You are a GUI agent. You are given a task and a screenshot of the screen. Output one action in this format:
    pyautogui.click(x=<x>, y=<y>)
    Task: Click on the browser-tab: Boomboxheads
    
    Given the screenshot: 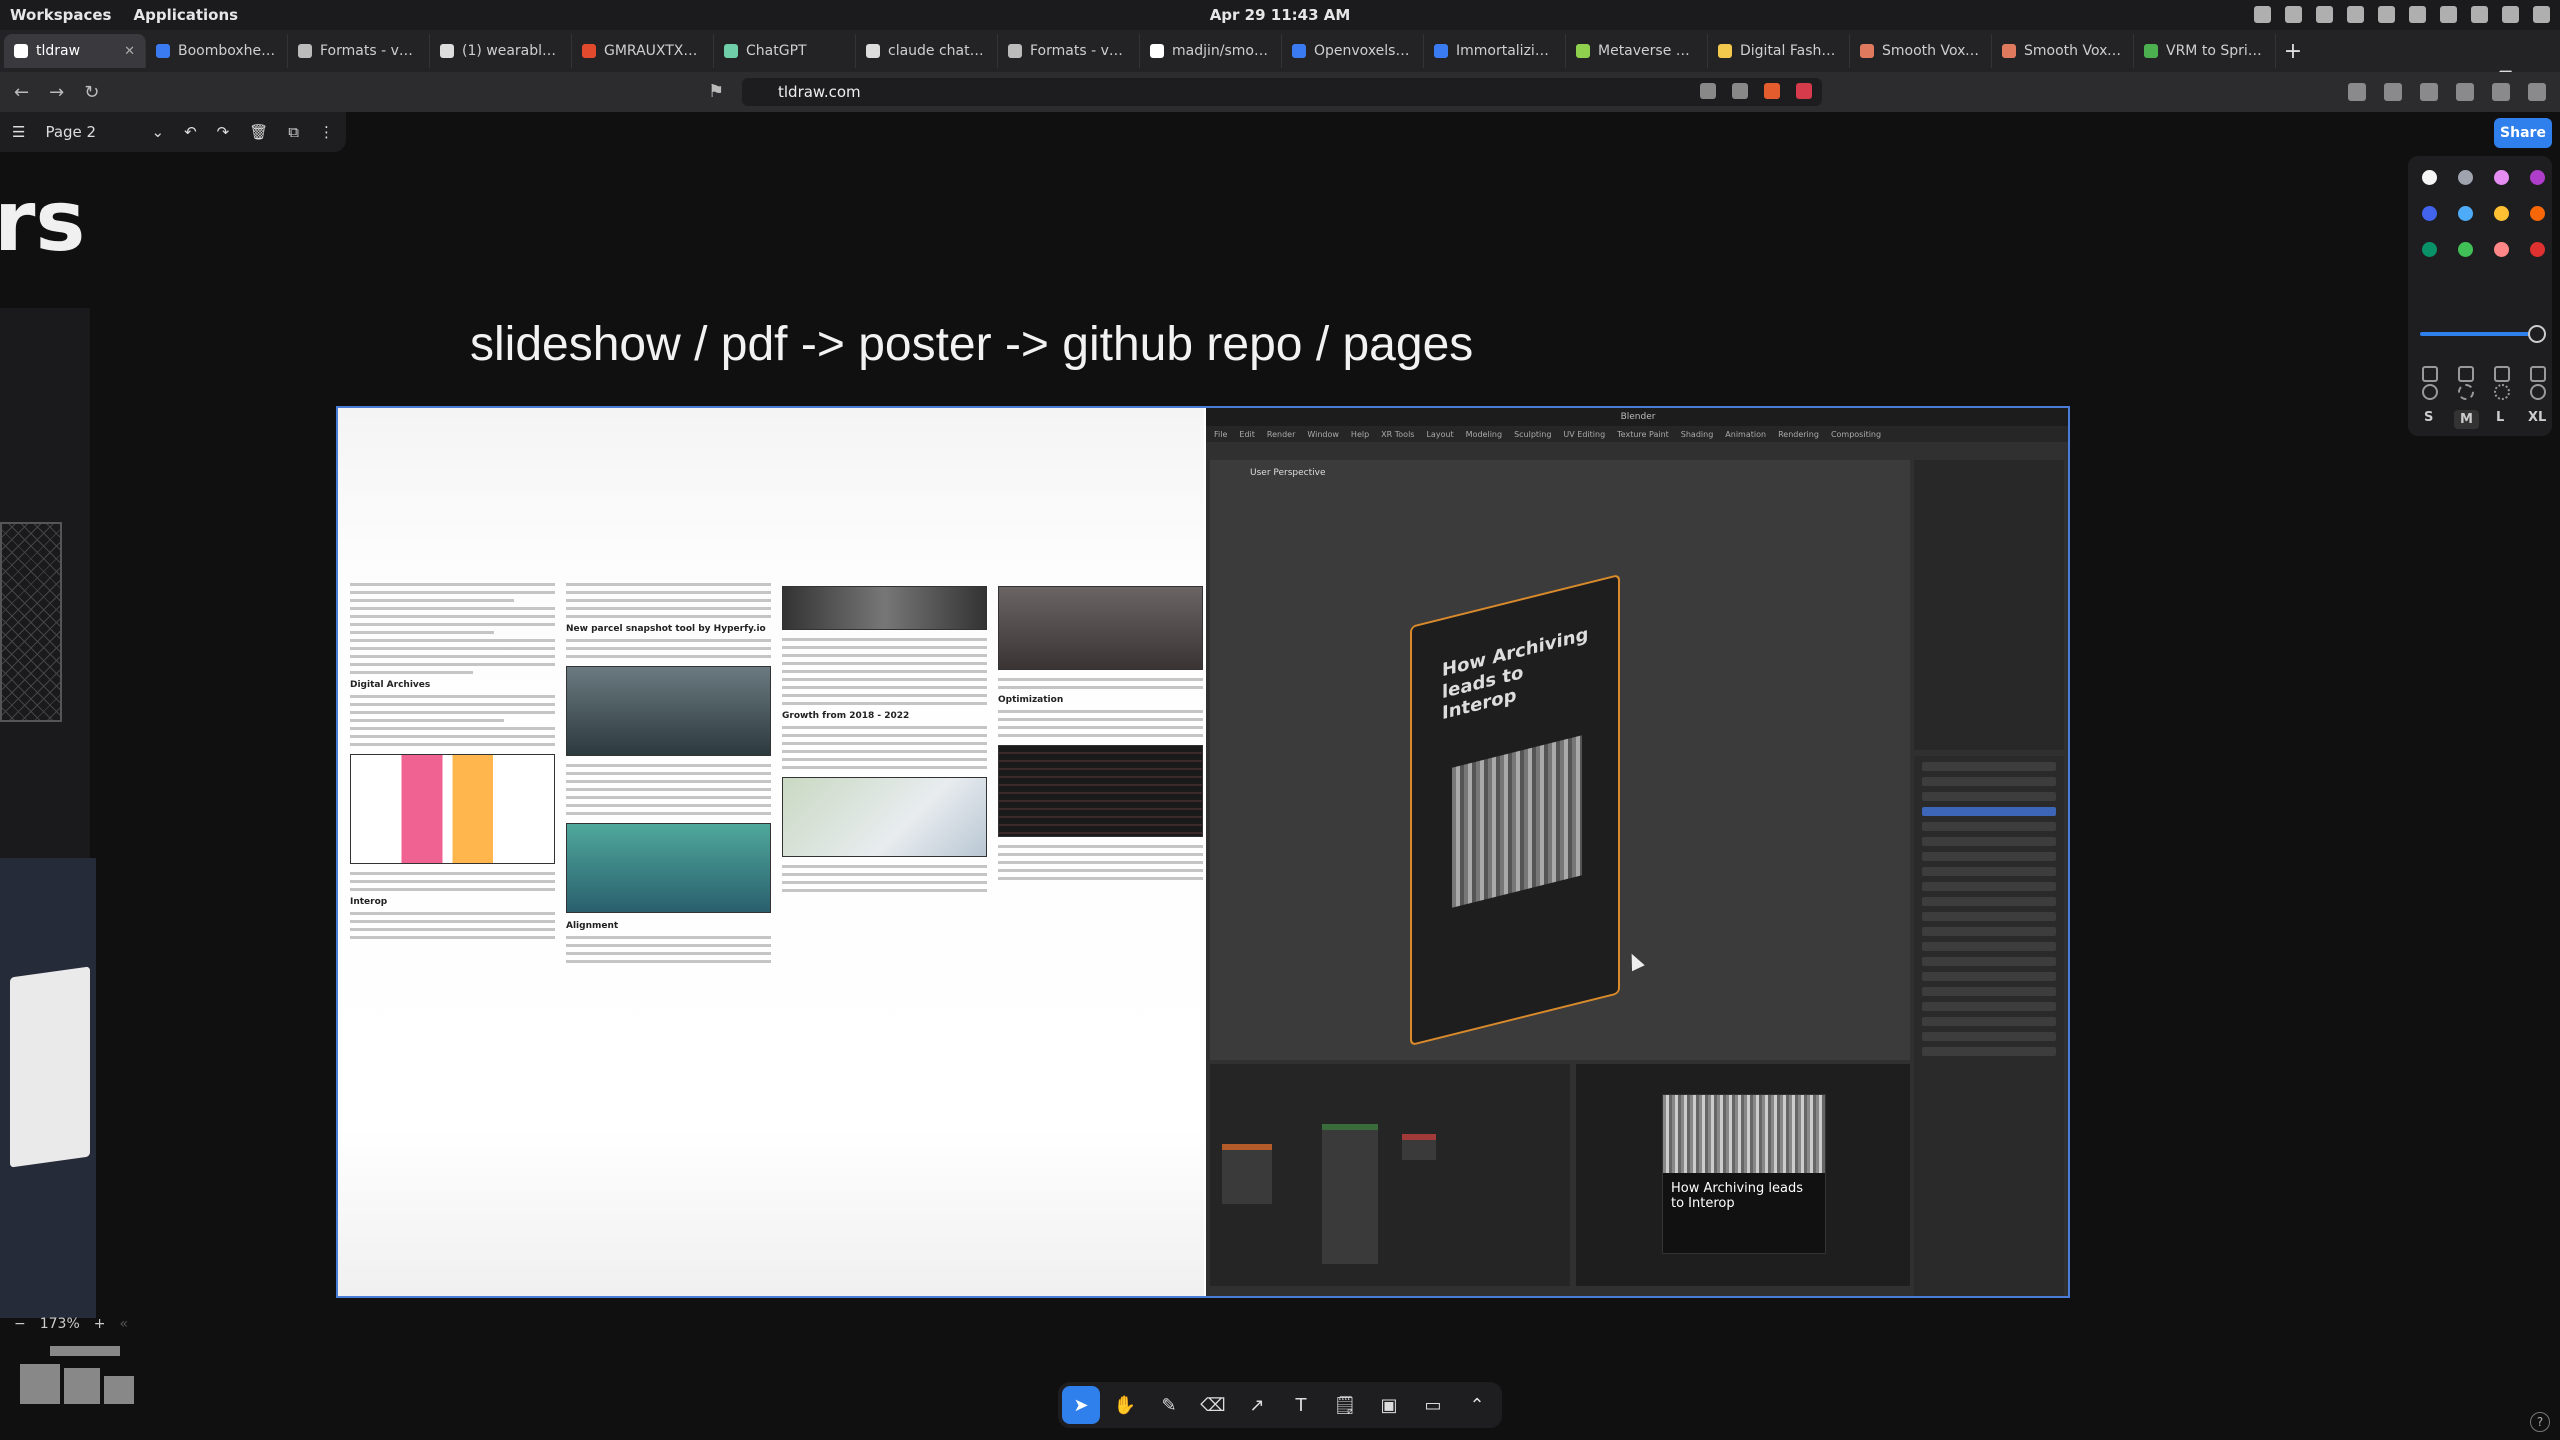 What is the action you would take?
    pyautogui.click(x=217, y=51)
    